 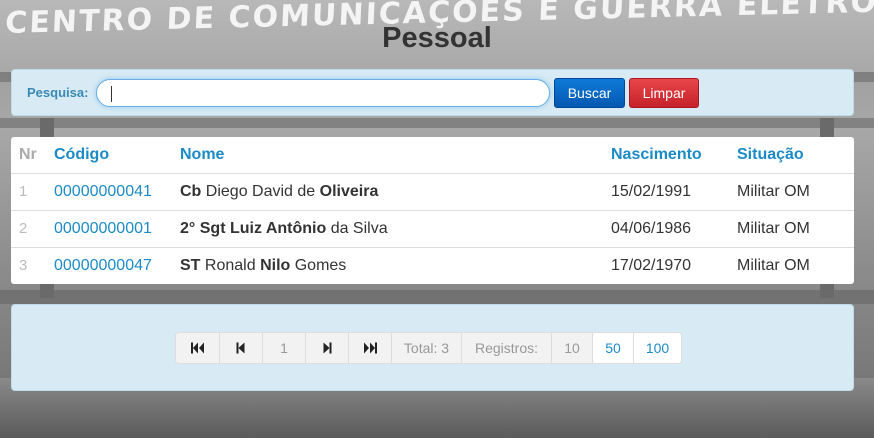 I want to click on prev-page-icon, so click(x=240, y=348).